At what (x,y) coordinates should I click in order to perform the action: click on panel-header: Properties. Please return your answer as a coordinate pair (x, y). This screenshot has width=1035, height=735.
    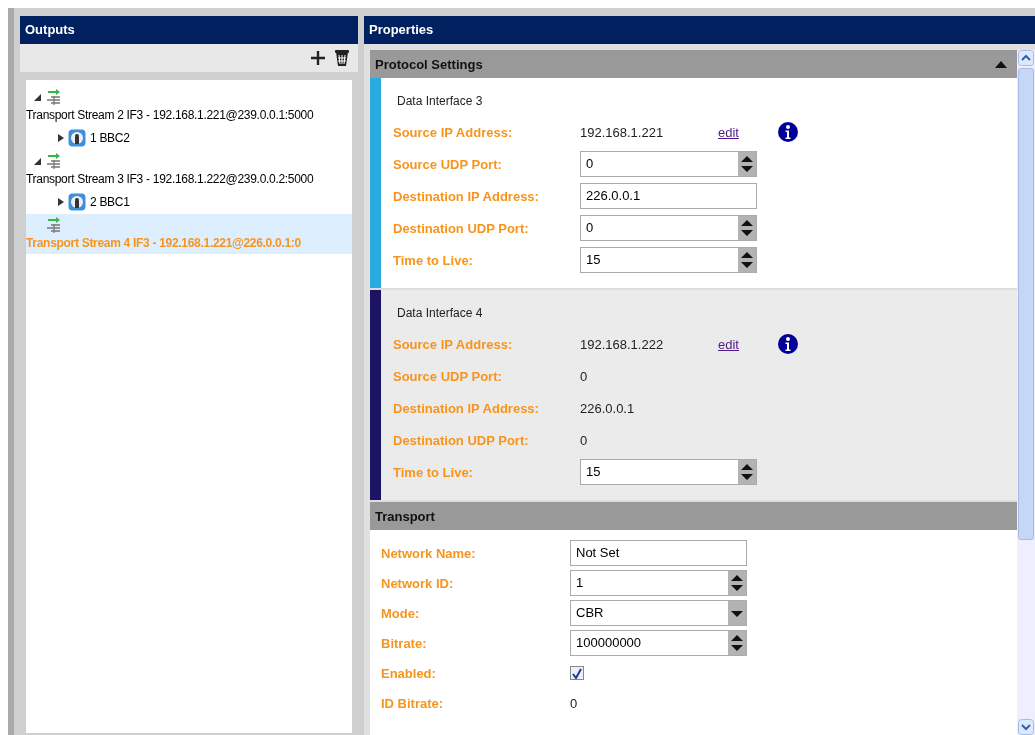
    Looking at the image, I should click on (699, 30).